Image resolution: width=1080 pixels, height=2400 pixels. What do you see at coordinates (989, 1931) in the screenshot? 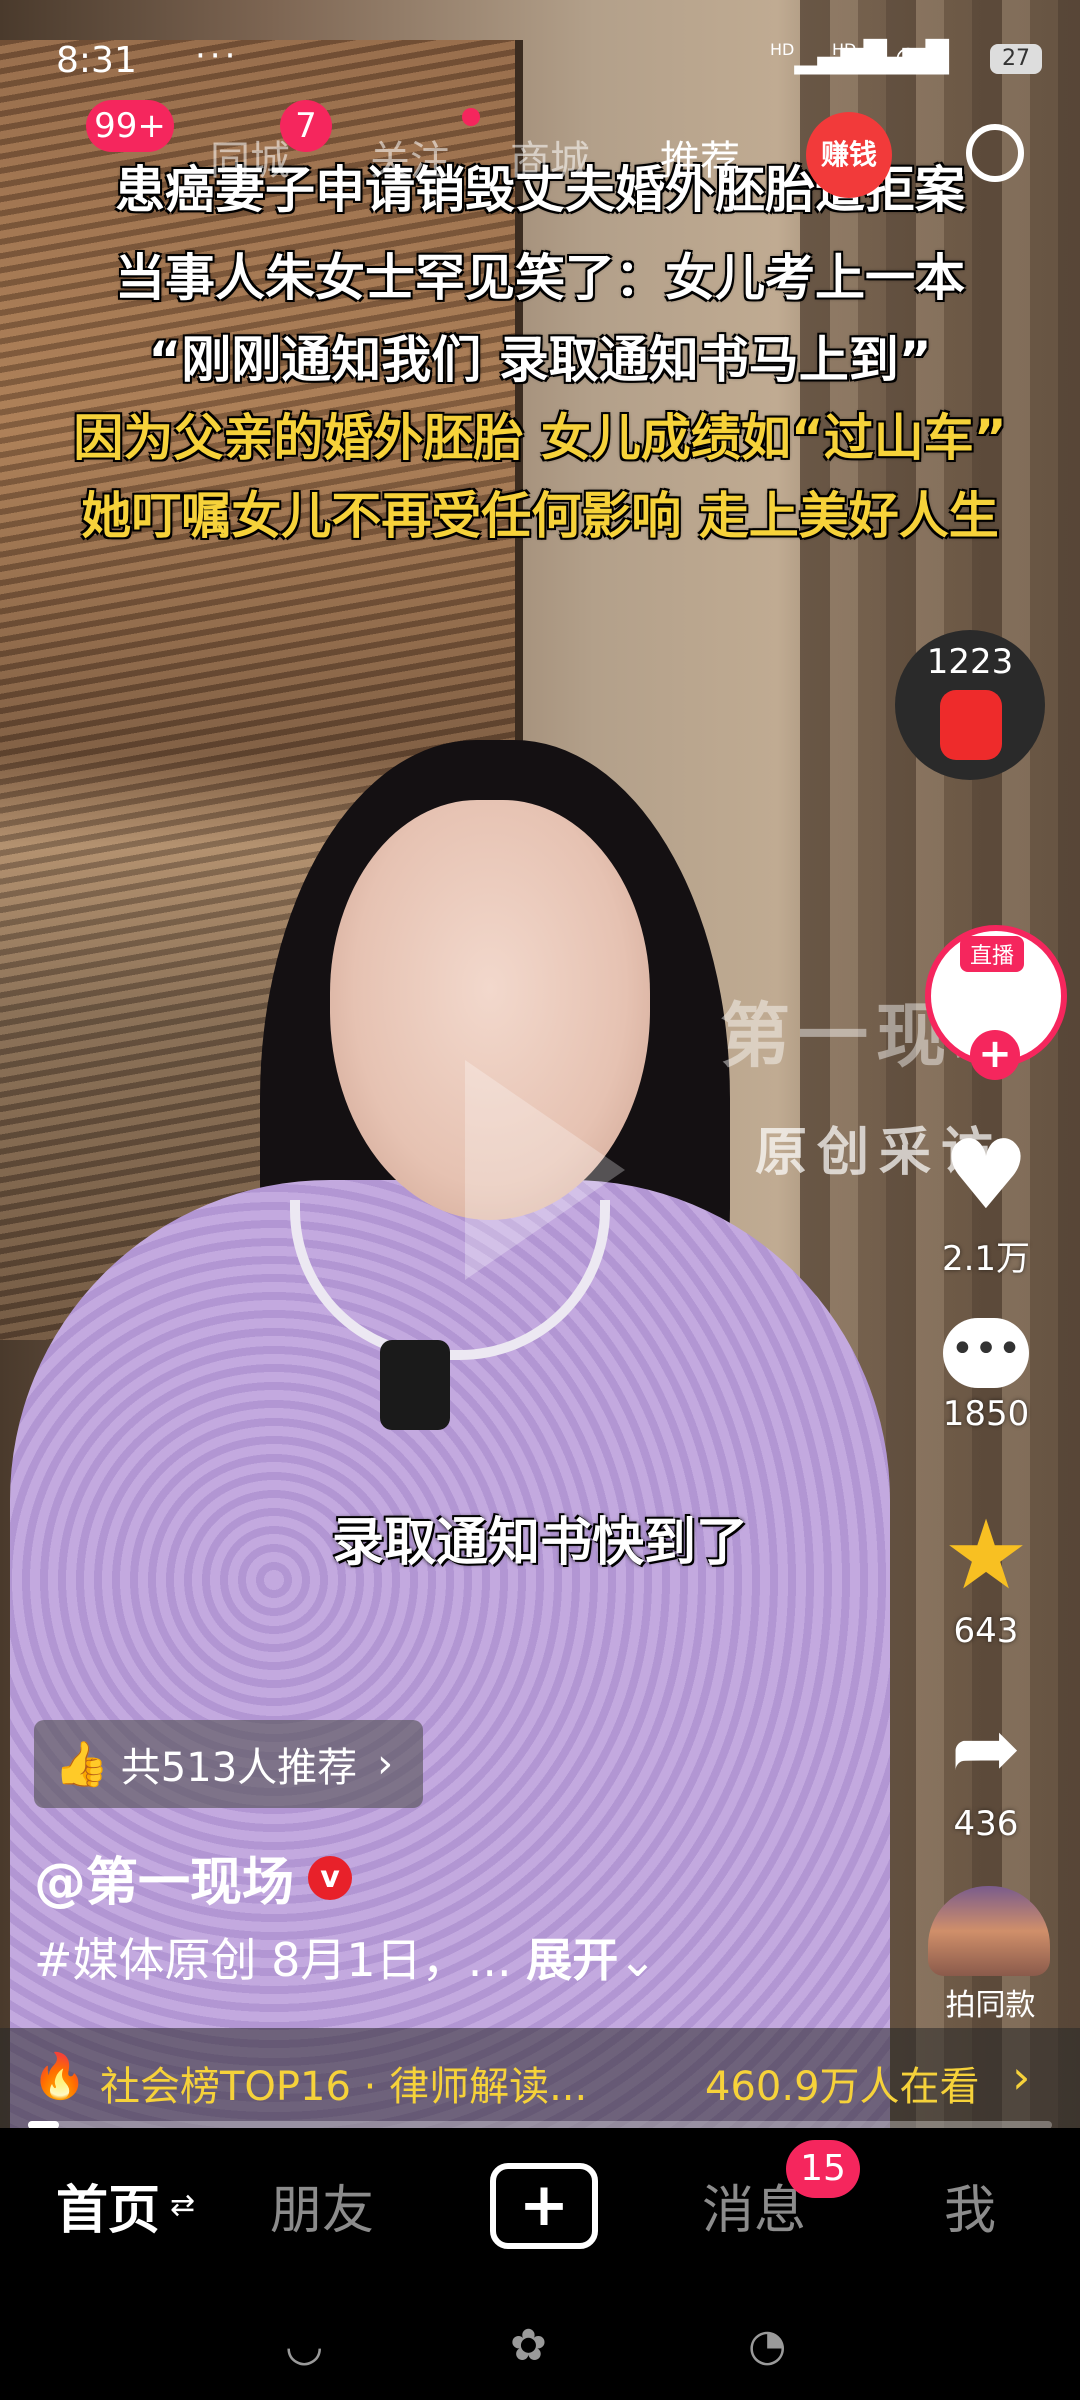
I see `same-style-thumbnail` at bounding box center [989, 1931].